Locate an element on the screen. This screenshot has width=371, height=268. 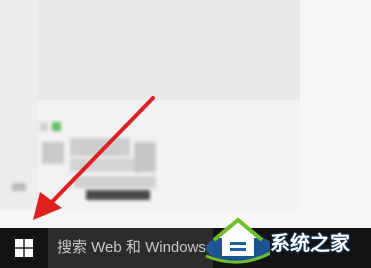
house-logo-icon is located at coordinates (237, 240).